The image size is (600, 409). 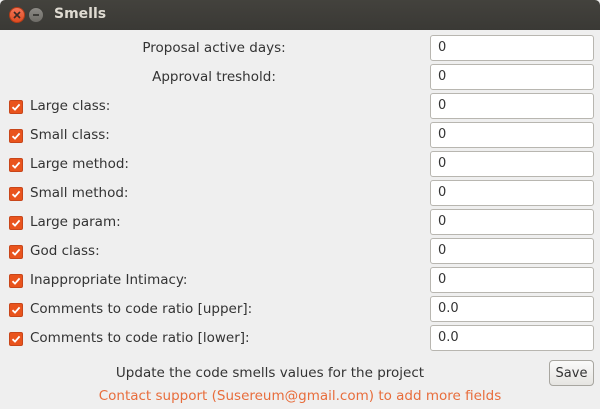 I want to click on field-label: Inappropriate Intimacy:, so click(x=109, y=280).